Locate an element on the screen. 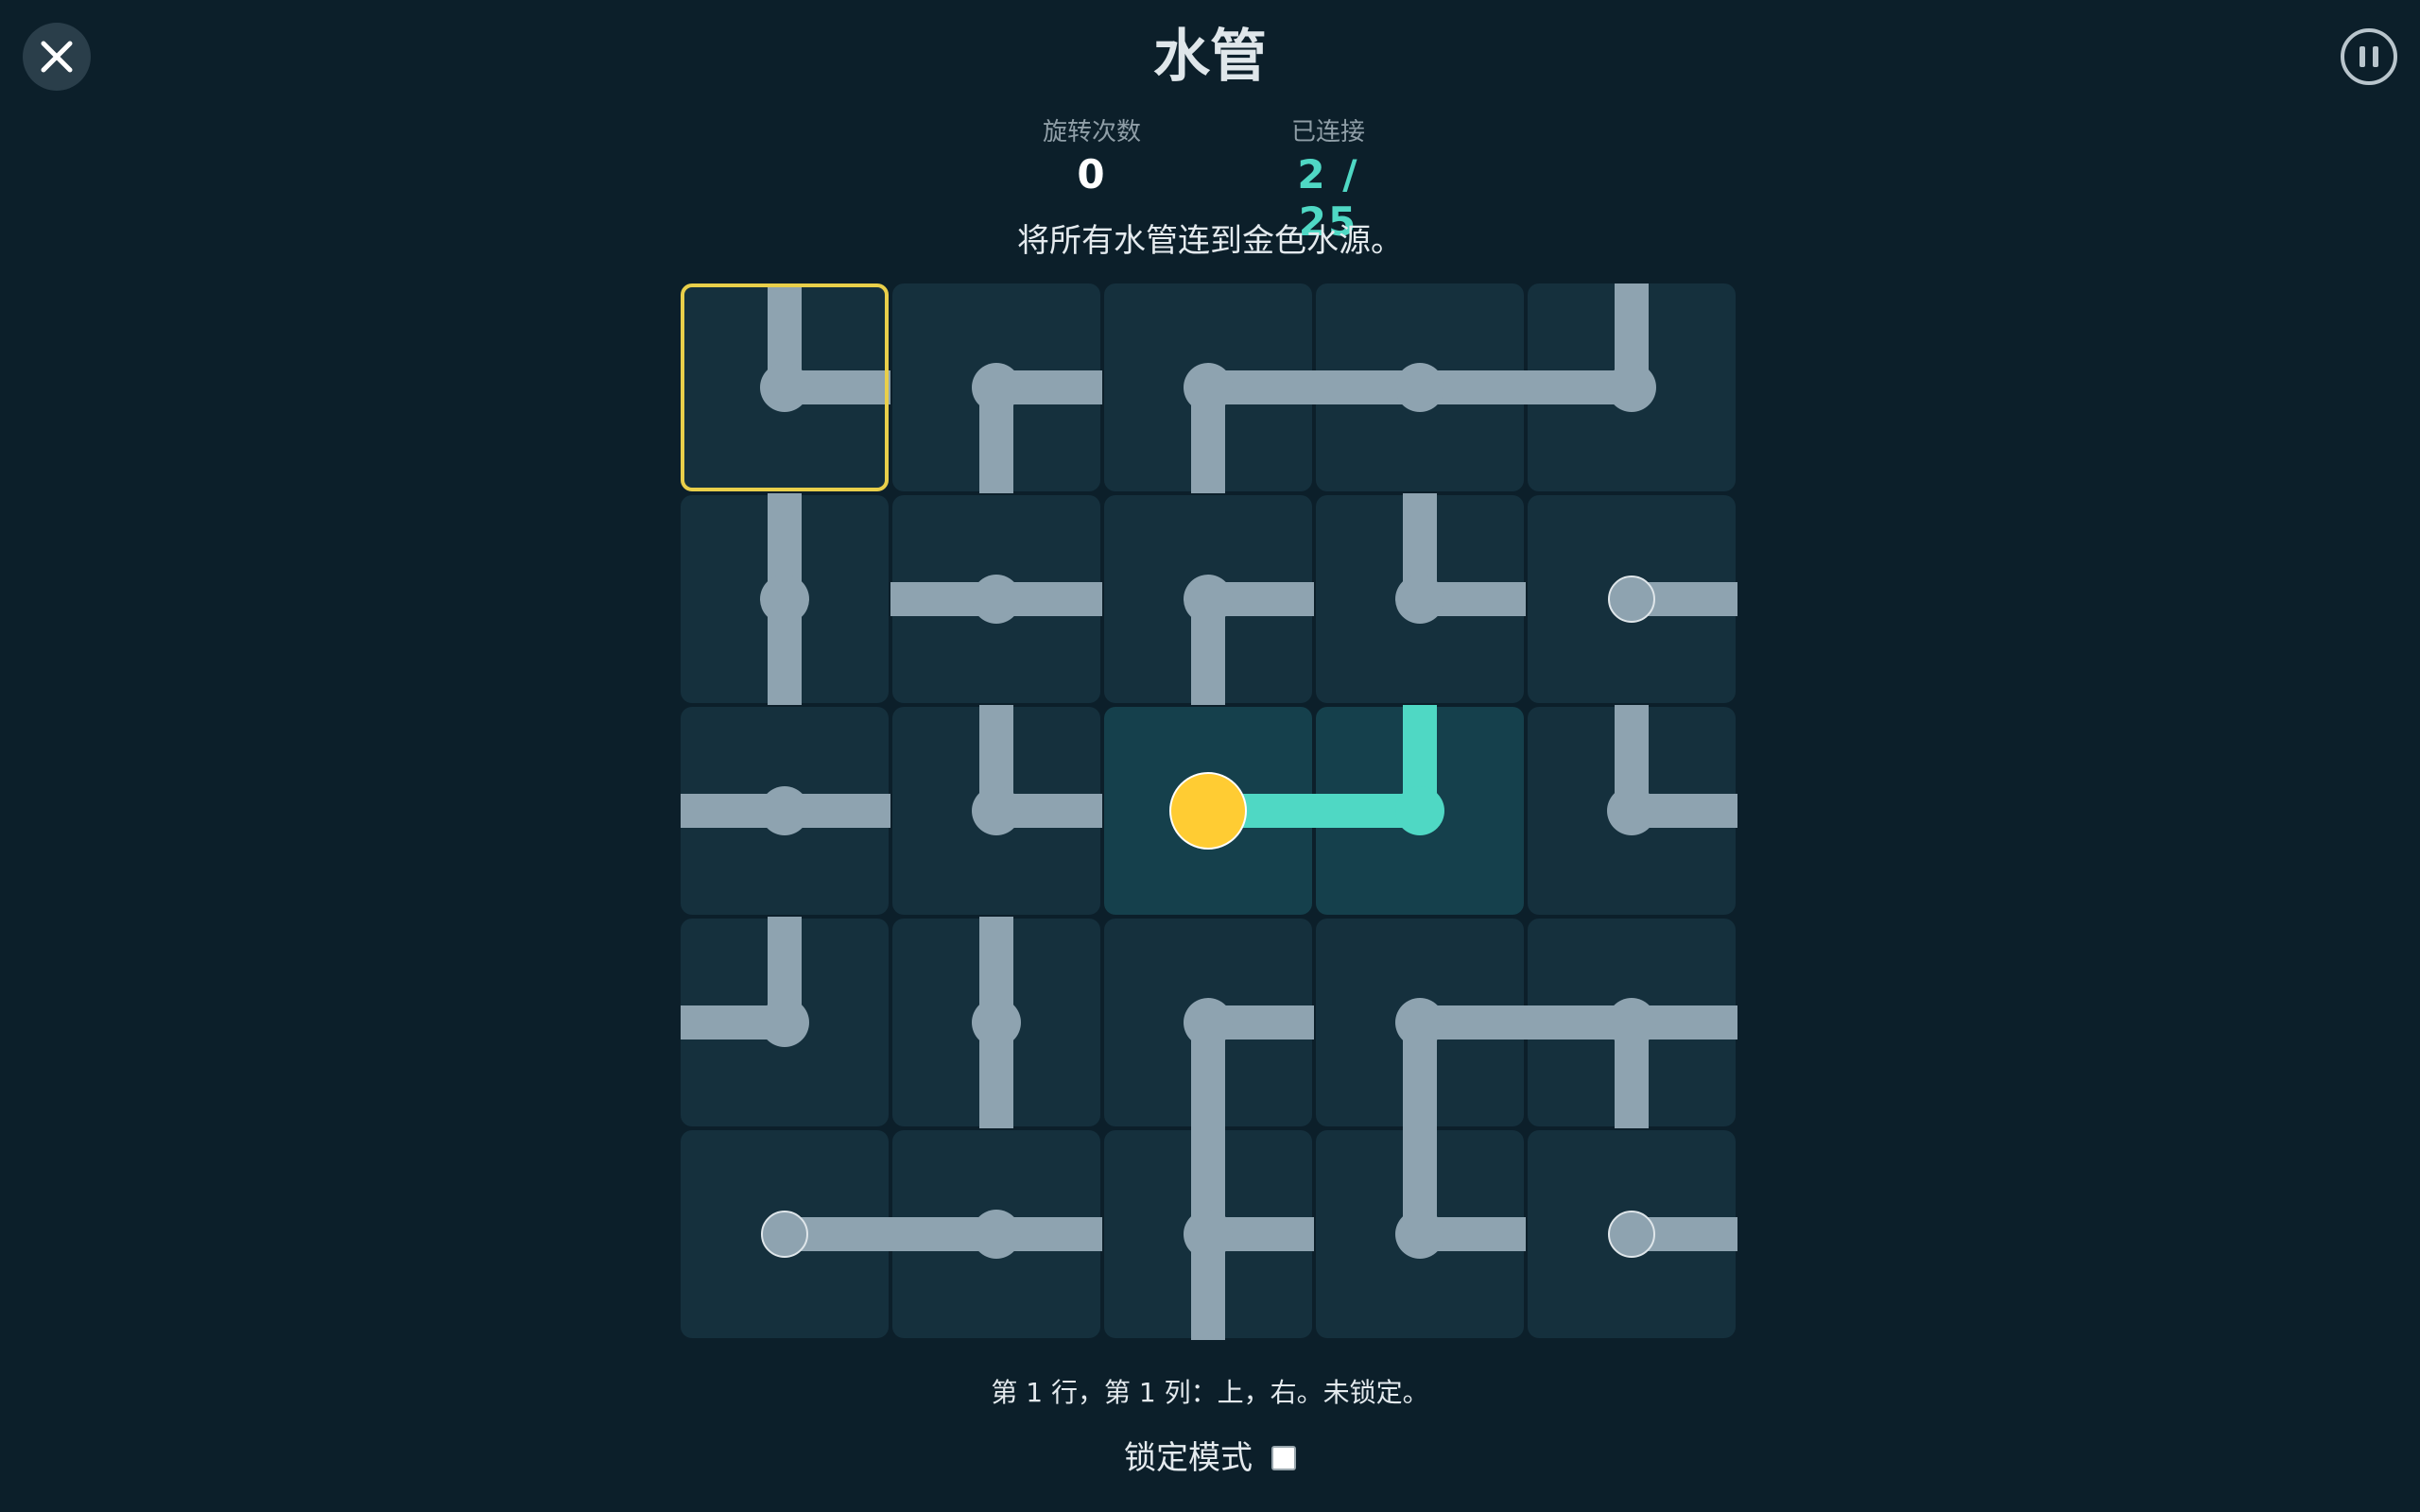 This screenshot has height=1512, width=2420. lock-mode-label: 锁定模式 is located at coordinates (1188, 1458).